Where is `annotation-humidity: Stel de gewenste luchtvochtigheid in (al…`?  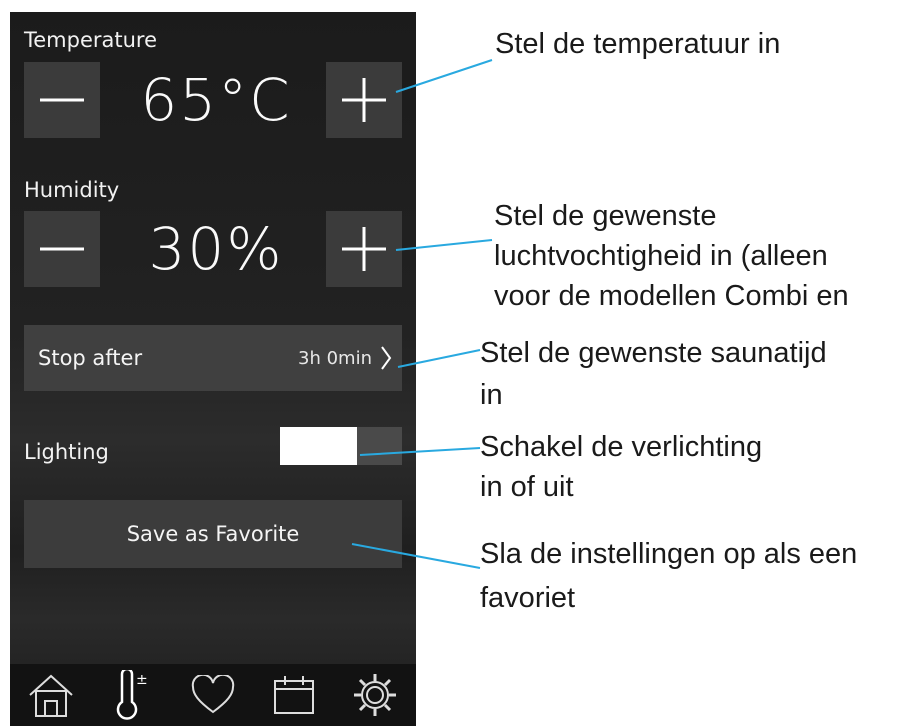 annotation-humidity: Stel de gewenste luchtvochtigheid in (al… is located at coordinates (671, 256).